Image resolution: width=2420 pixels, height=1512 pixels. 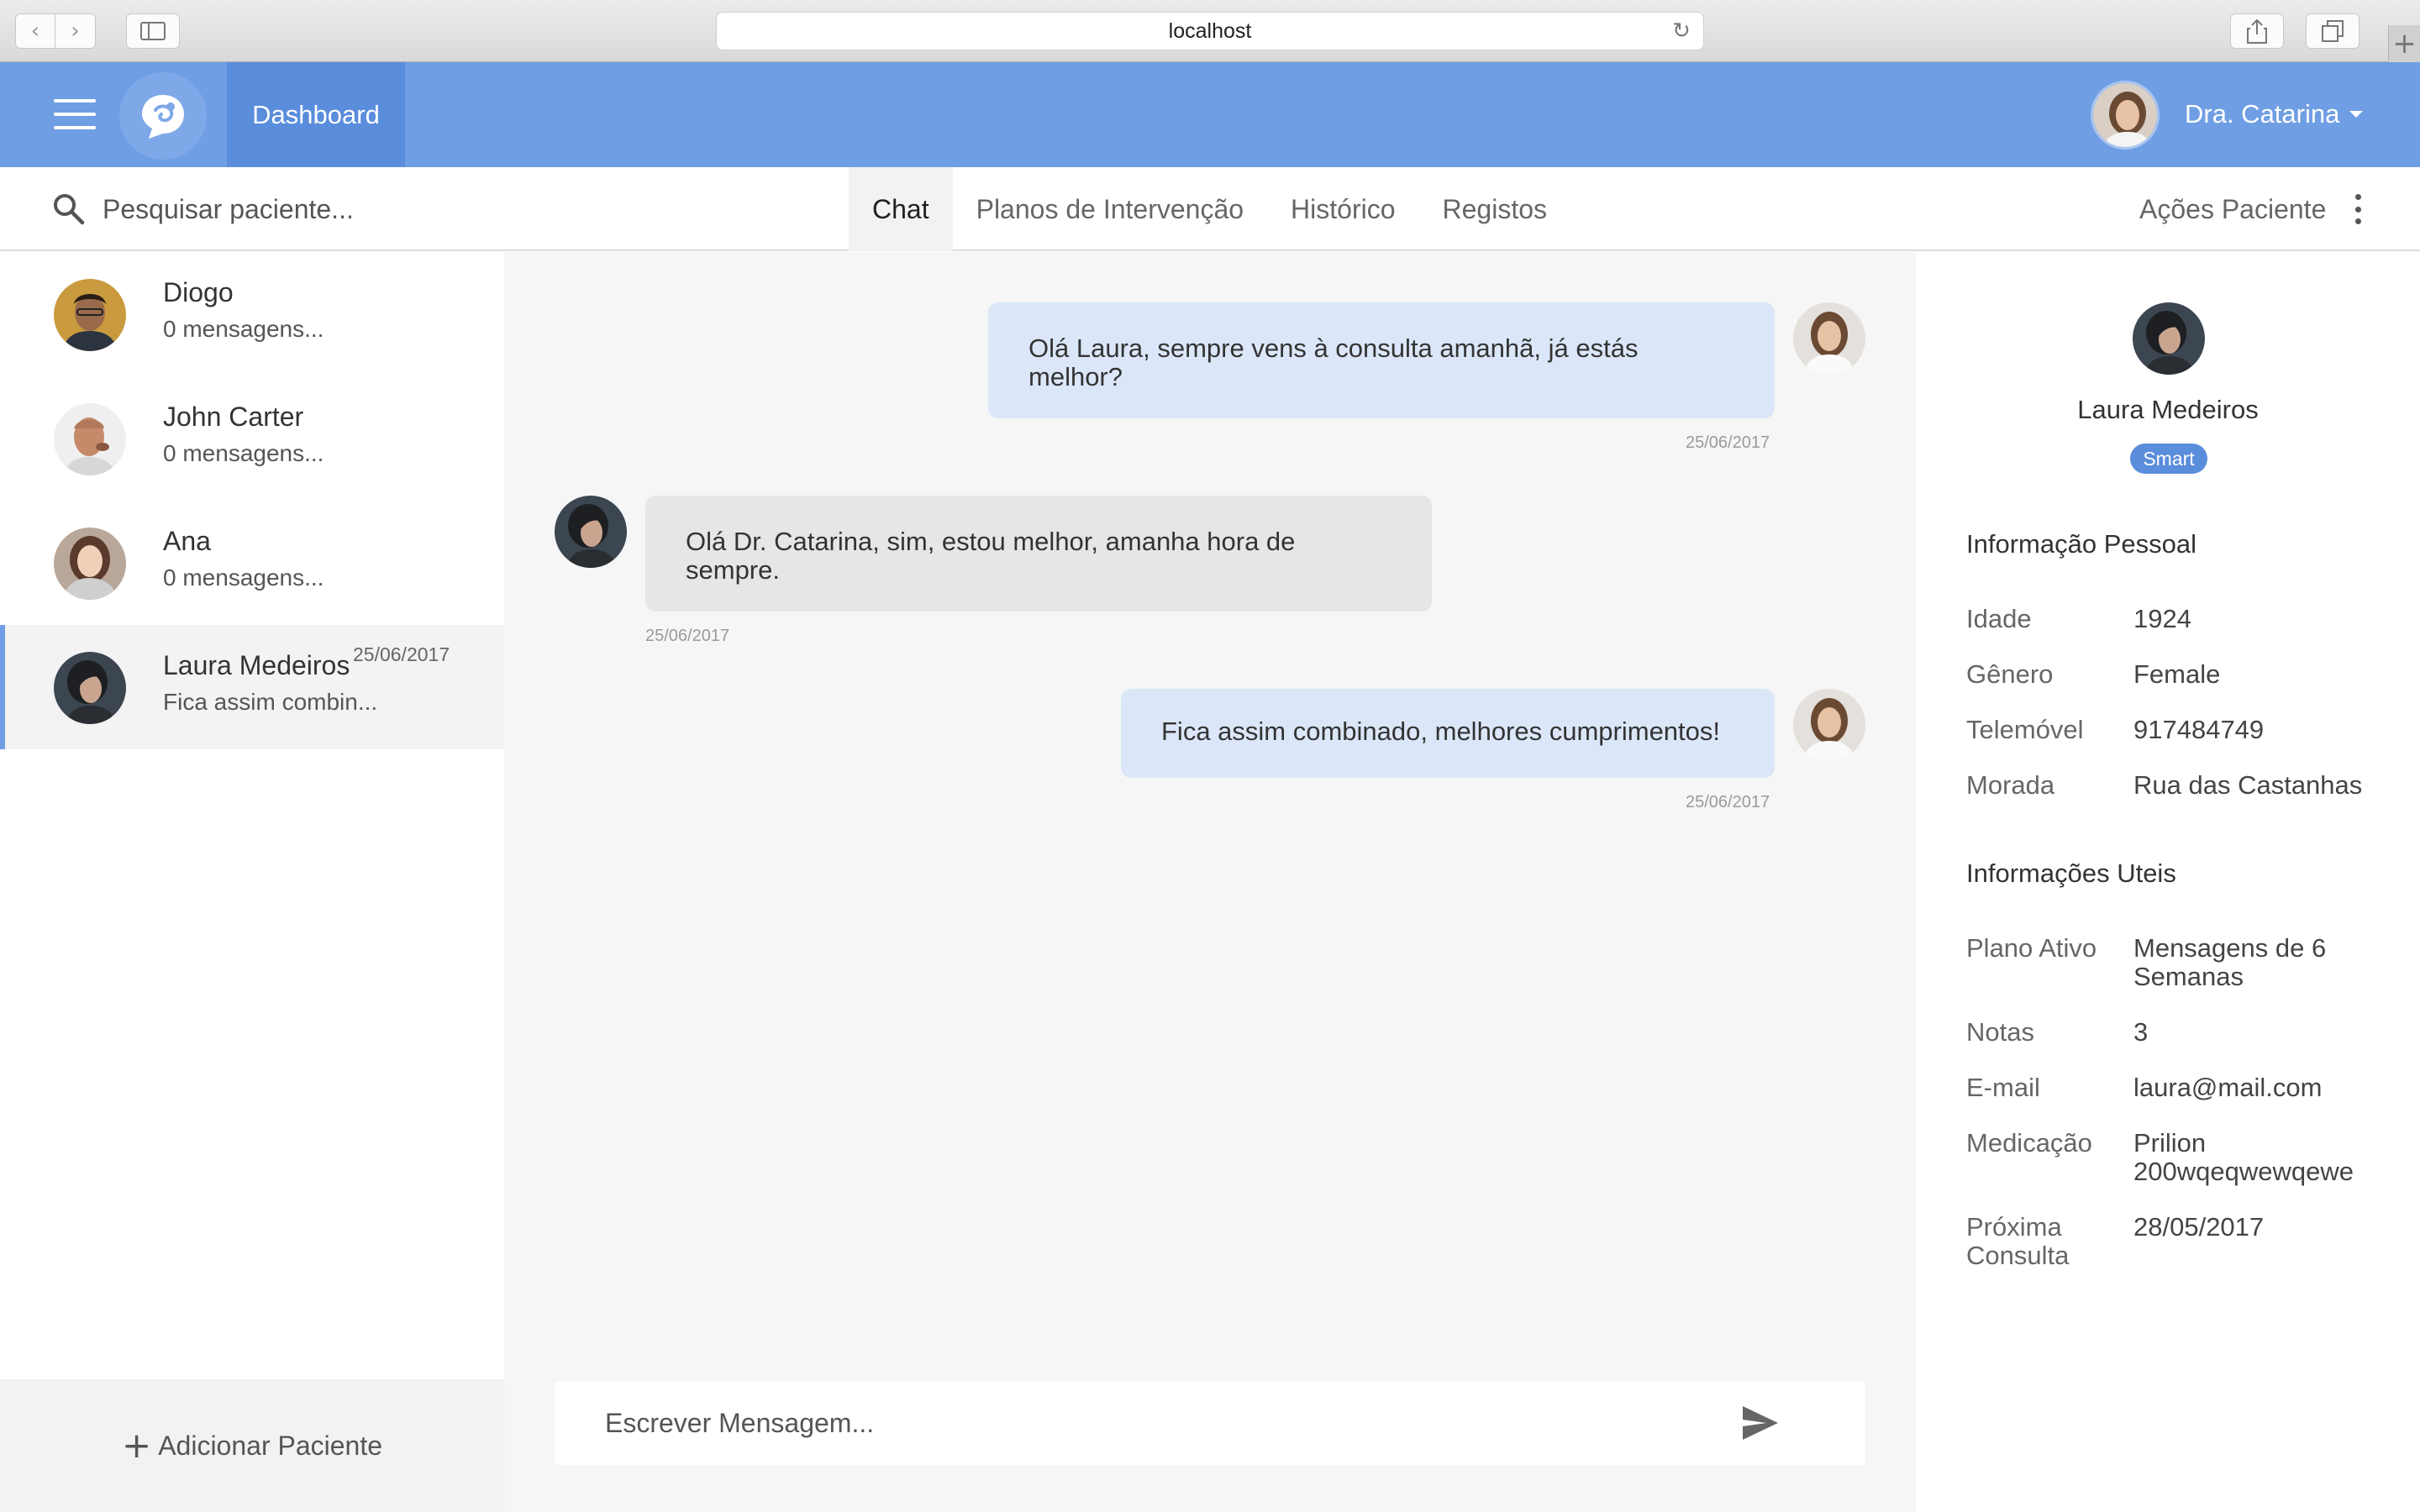 I want to click on address-bar: localhost ↻, so click(x=1210, y=31).